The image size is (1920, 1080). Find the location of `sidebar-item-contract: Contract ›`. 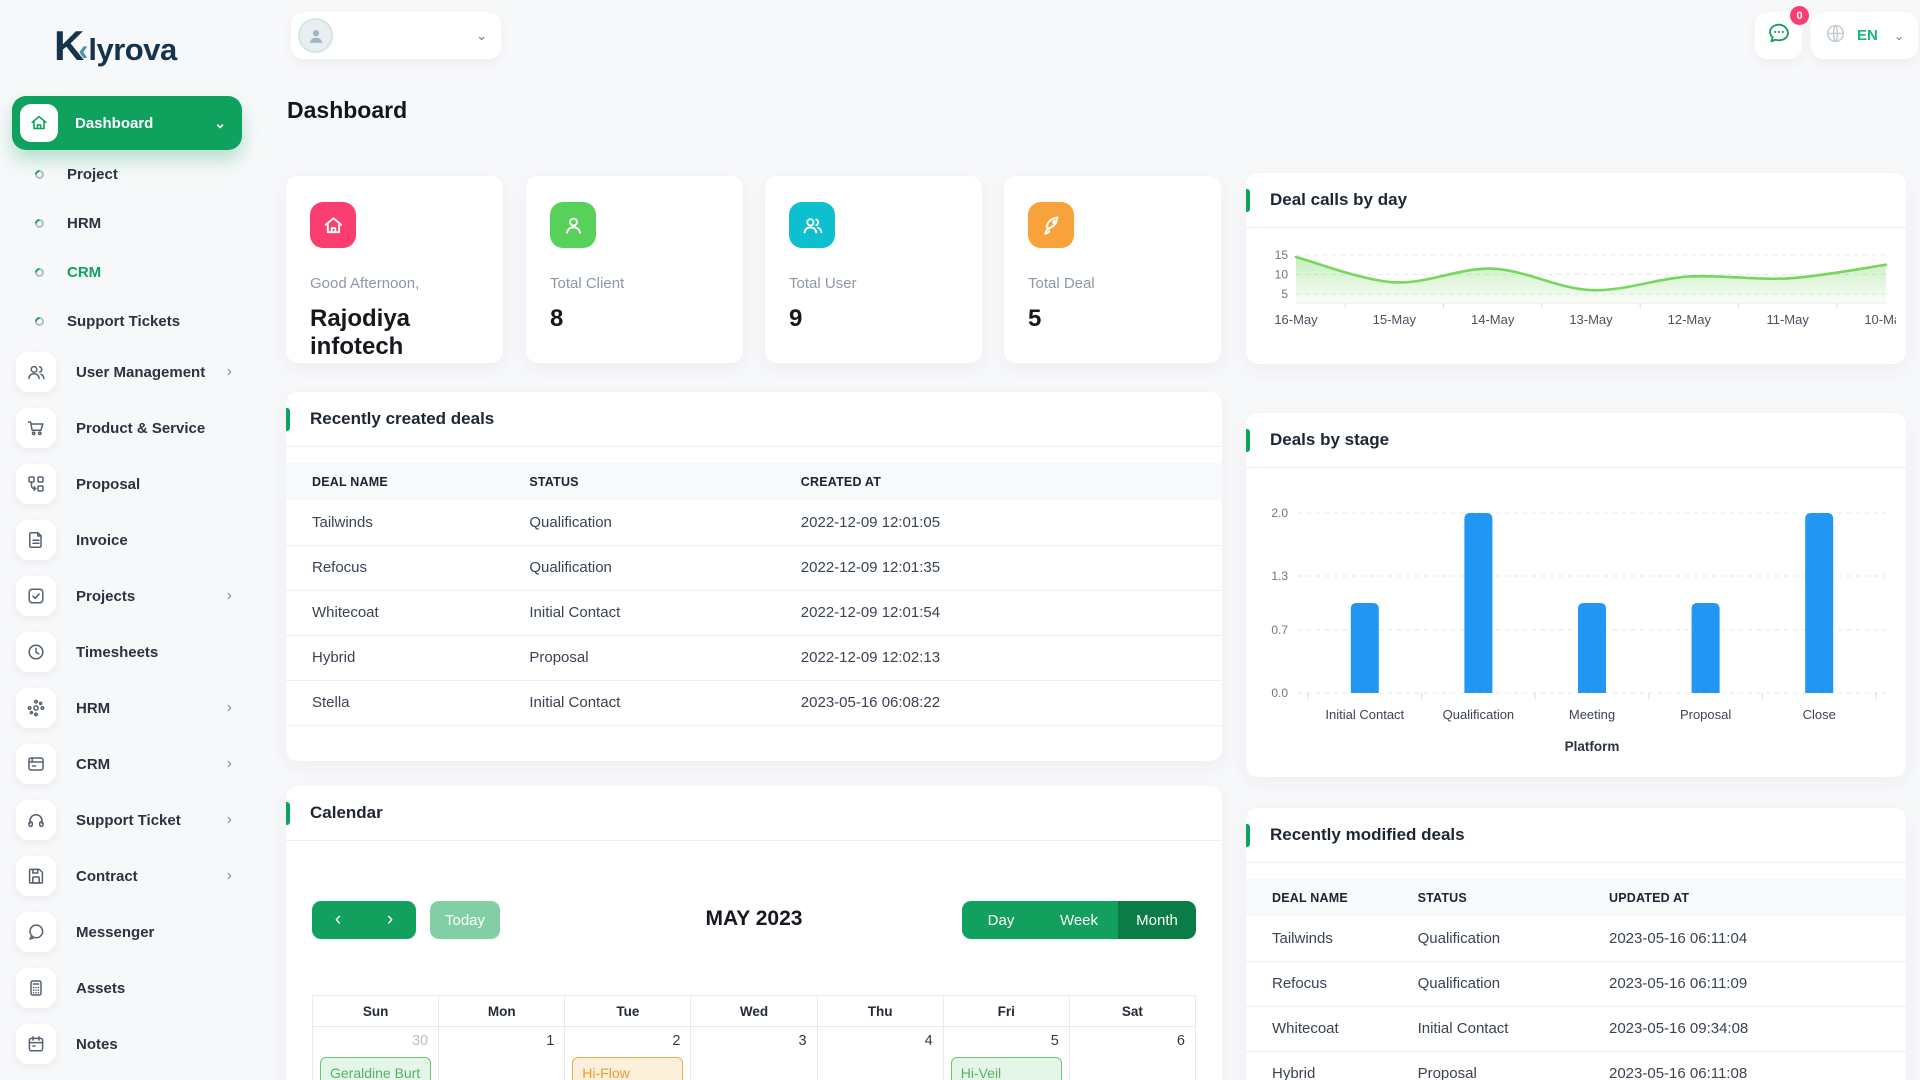

sidebar-item-contract: Contract › is located at coordinates (128, 876).